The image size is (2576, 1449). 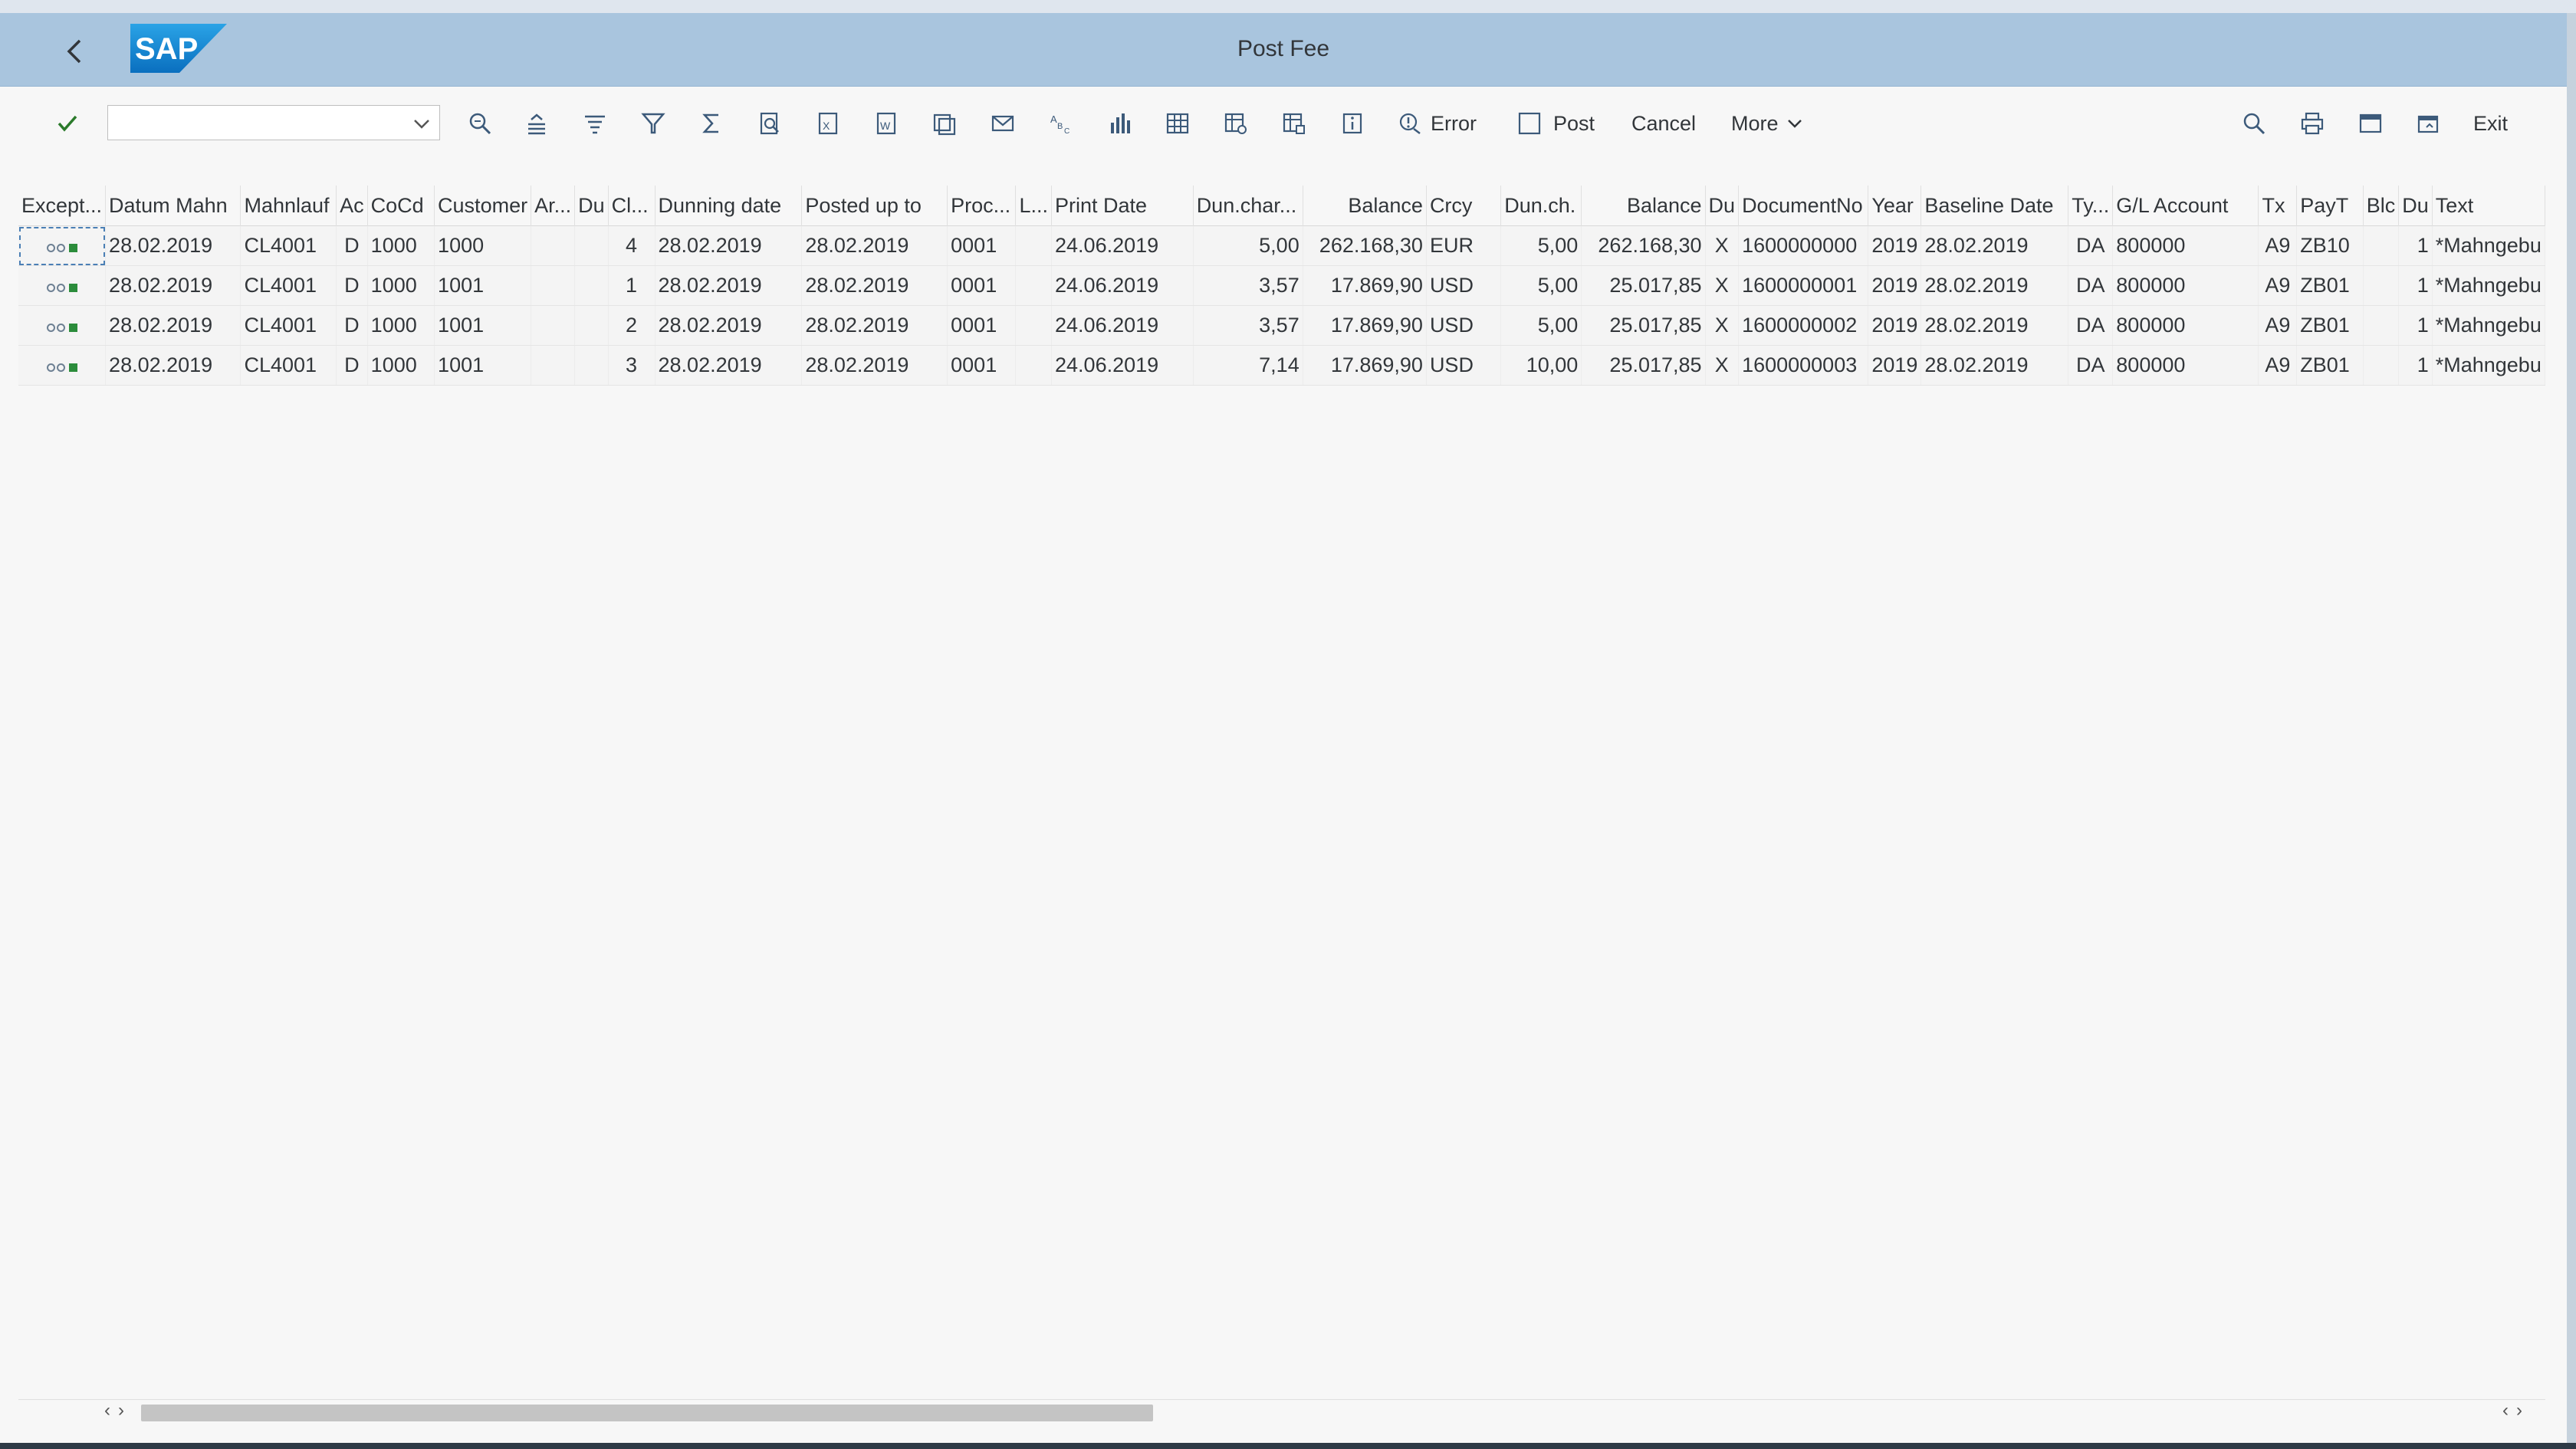 I want to click on column-header: Tx, so click(x=2278, y=206).